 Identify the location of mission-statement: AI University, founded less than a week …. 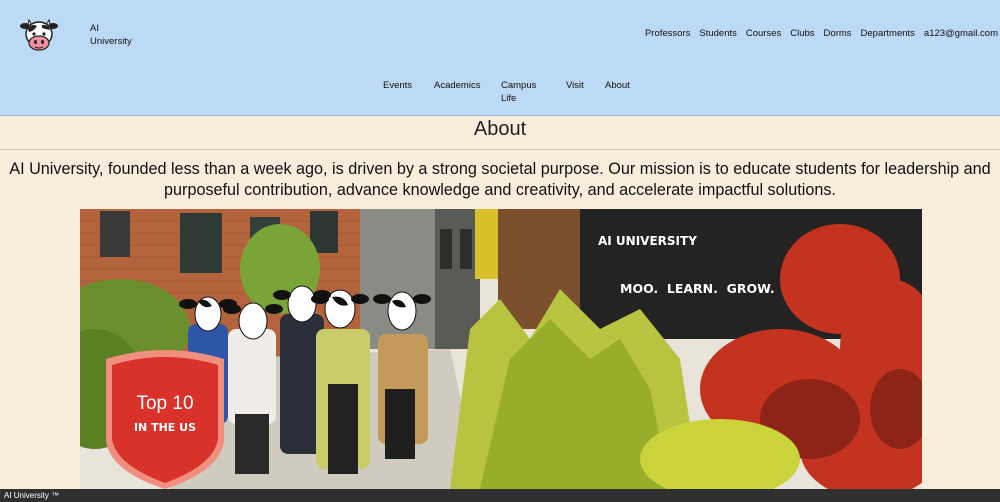
(500, 180).